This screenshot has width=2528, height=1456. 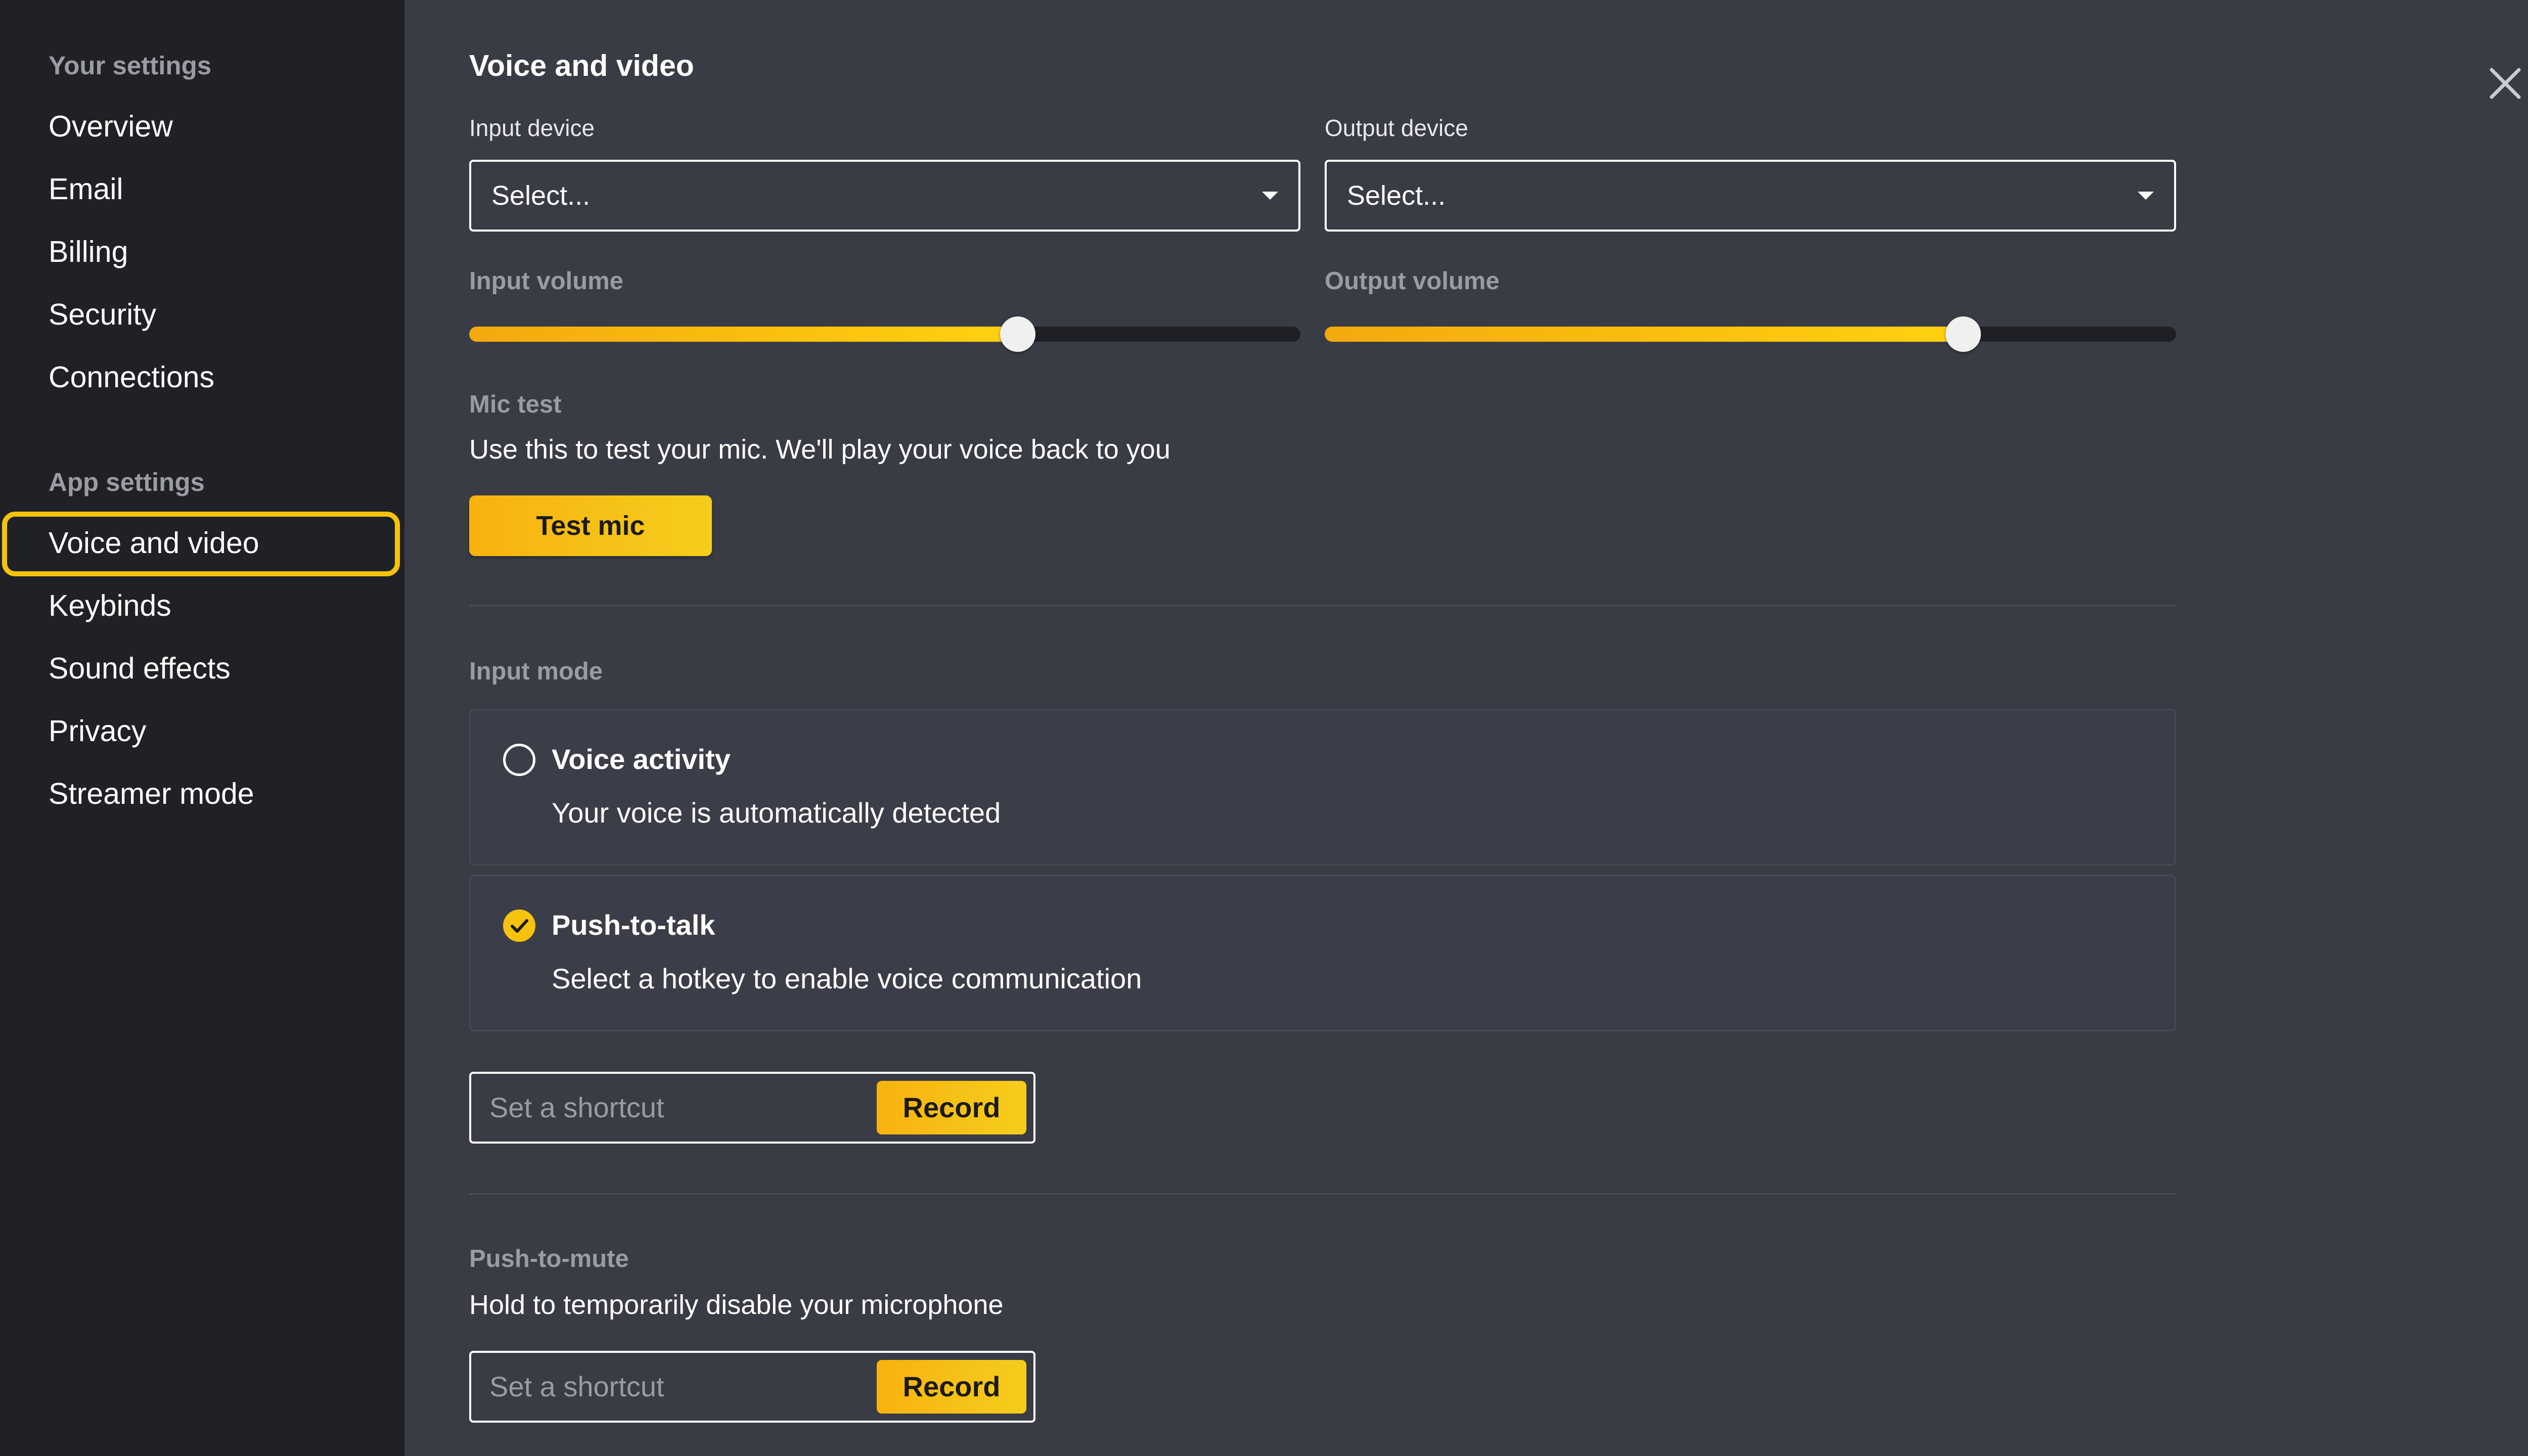 What do you see at coordinates (777, 813) in the screenshot?
I see `voice-activity-description: Your voice is automatically detected` at bounding box center [777, 813].